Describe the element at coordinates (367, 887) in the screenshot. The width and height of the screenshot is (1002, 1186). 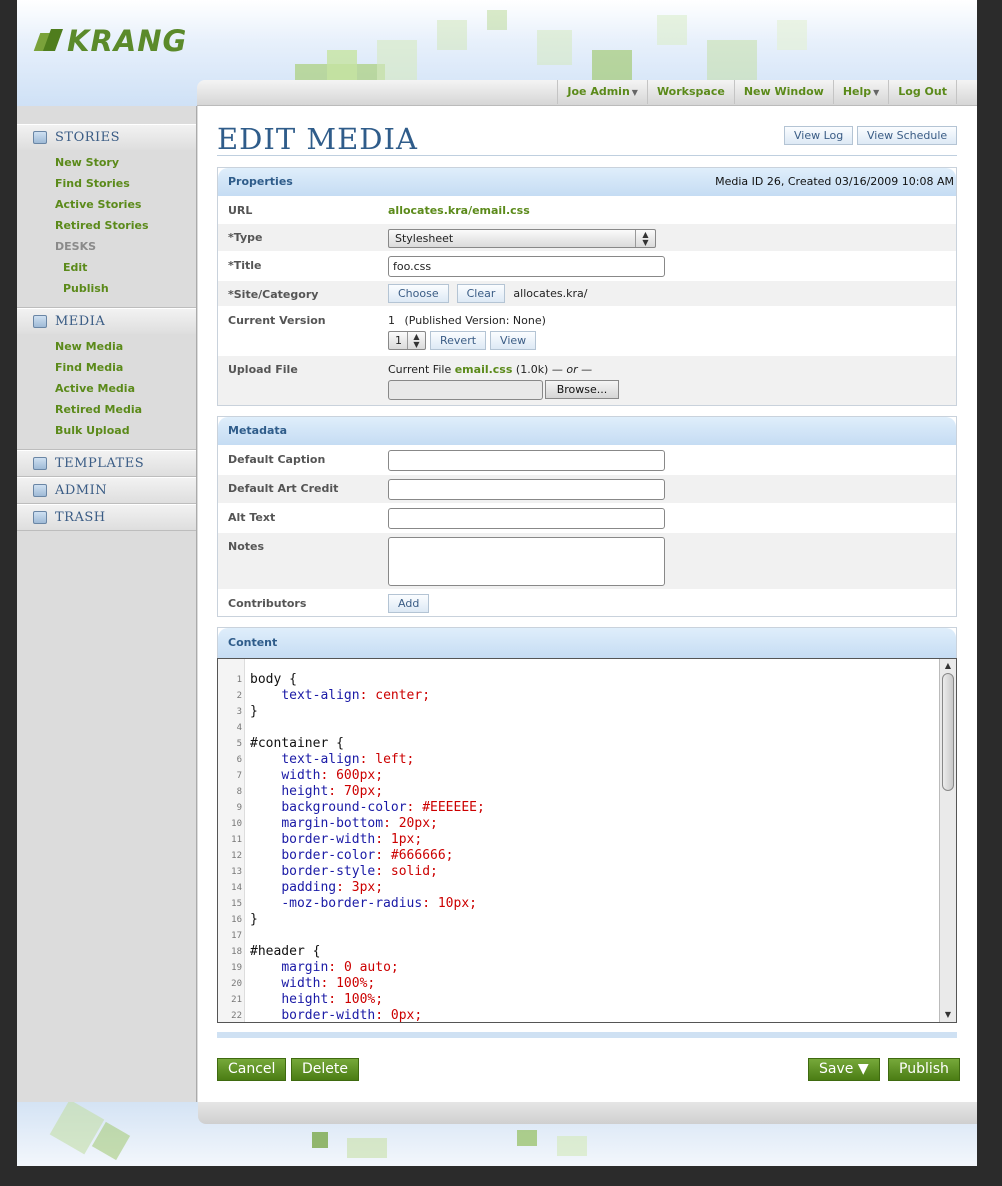
I see `css-value: 3px;` at that location.